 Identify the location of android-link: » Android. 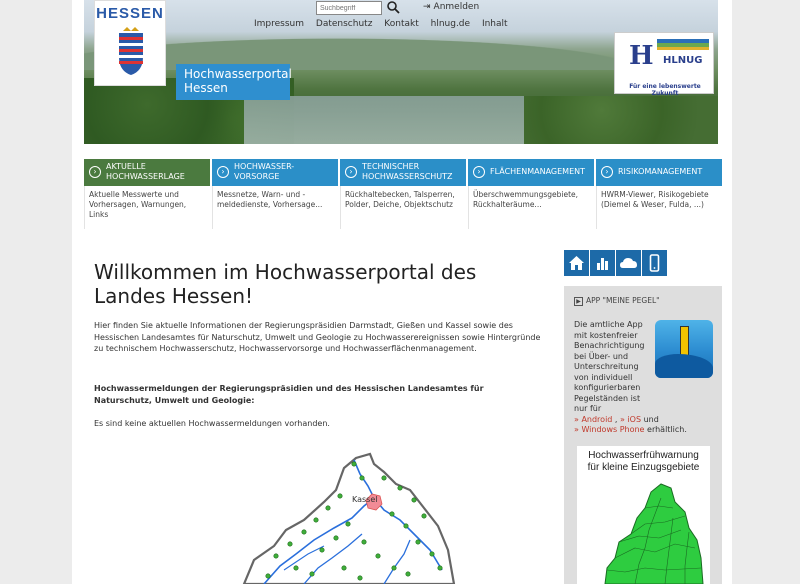
(593, 419).